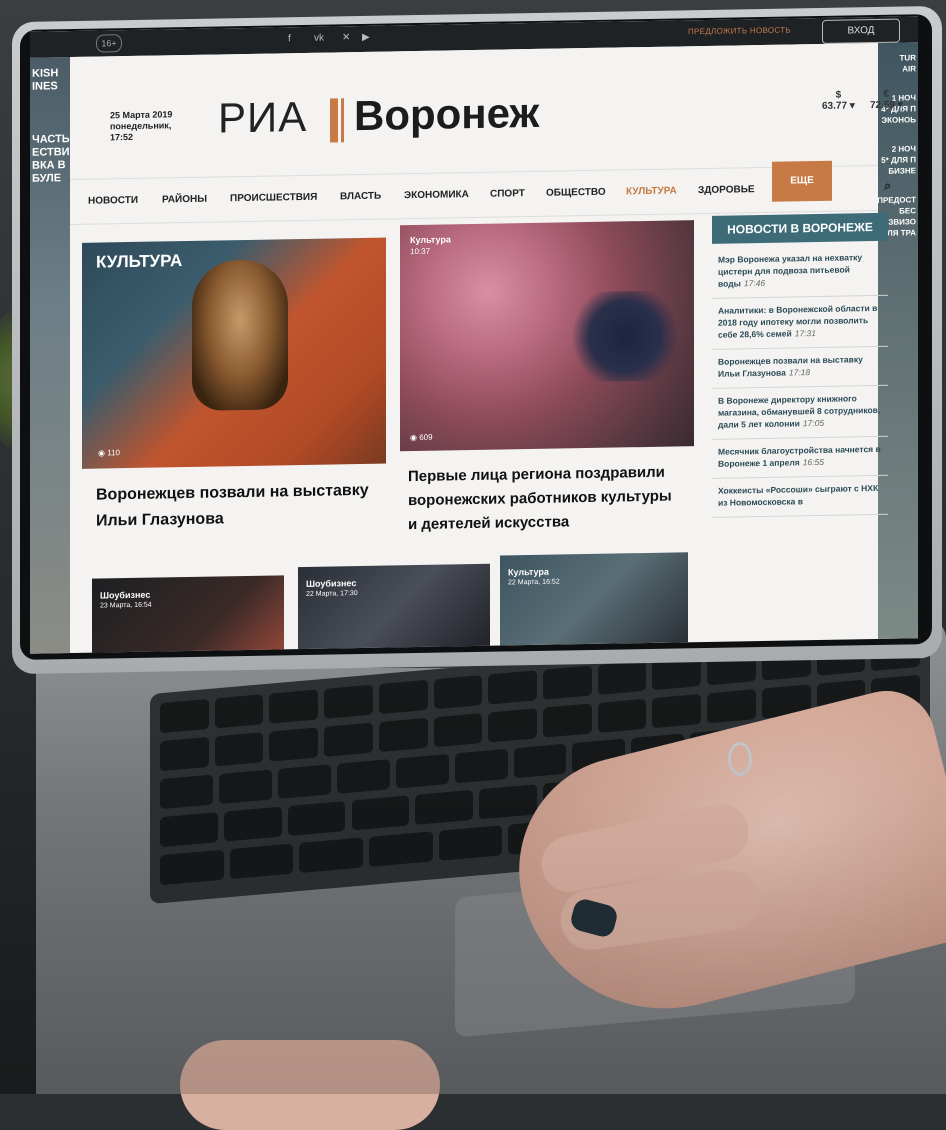  Describe the element at coordinates (334, 120) in the screenshot. I see `logo-divider` at that location.